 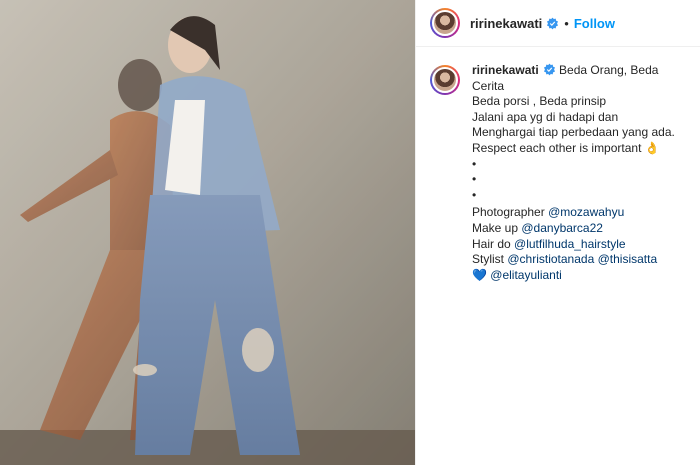 I want to click on avatar, so click(x=445, y=23).